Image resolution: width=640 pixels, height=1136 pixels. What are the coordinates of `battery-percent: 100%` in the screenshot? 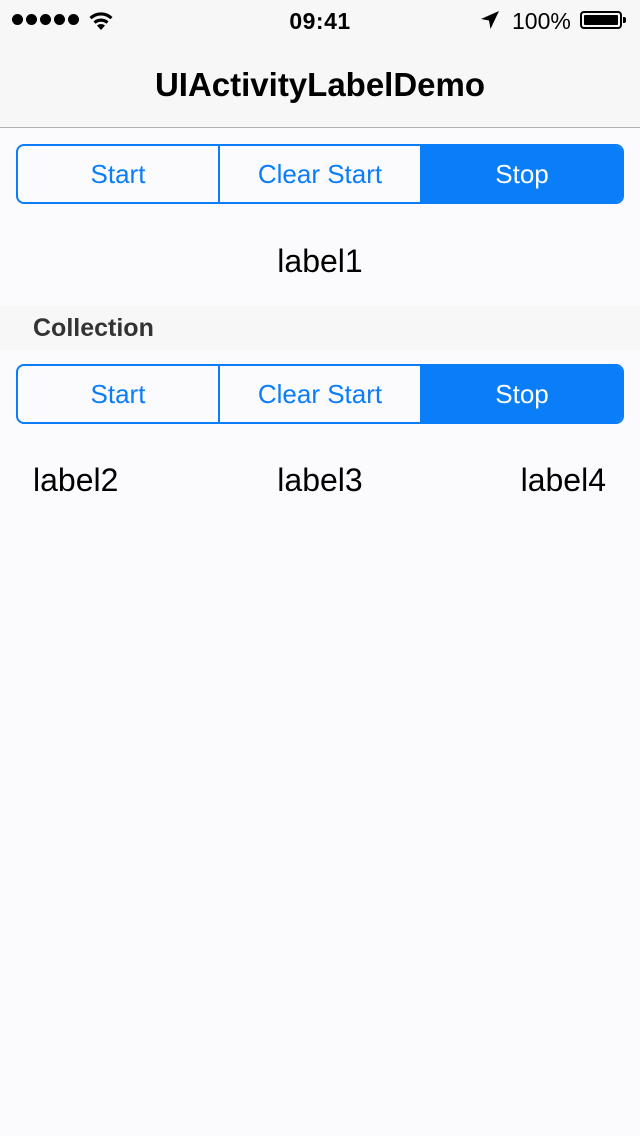 It's located at (541, 21).